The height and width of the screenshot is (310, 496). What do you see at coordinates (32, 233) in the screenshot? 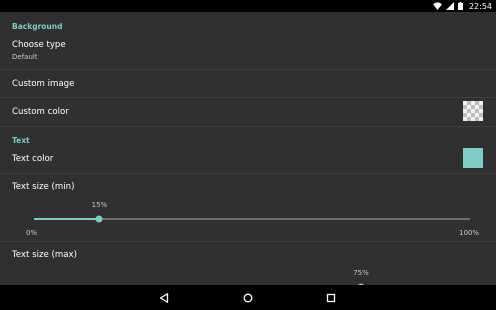
I see `slider-min-label: 0%` at bounding box center [32, 233].